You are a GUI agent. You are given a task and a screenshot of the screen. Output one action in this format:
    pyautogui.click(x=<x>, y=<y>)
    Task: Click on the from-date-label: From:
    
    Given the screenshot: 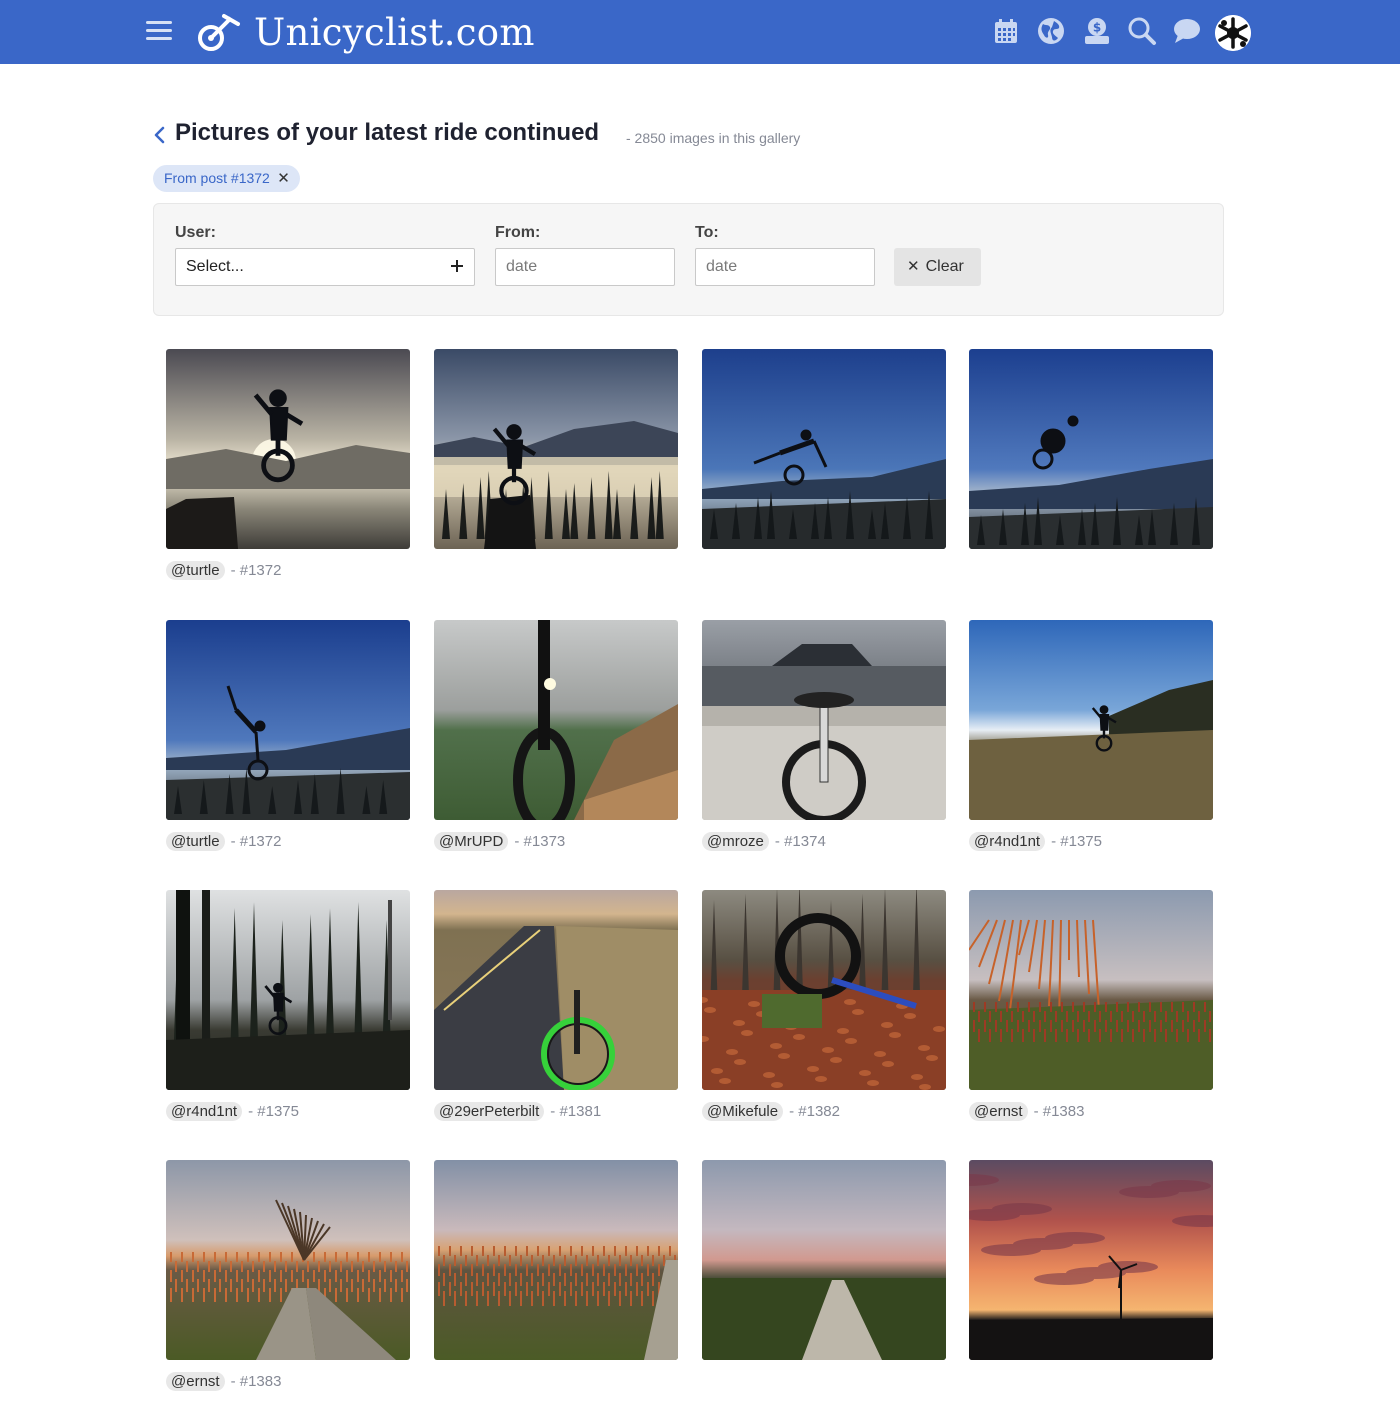 What is the action you would take?
    pyautogui.click(x=518, y=232)
    